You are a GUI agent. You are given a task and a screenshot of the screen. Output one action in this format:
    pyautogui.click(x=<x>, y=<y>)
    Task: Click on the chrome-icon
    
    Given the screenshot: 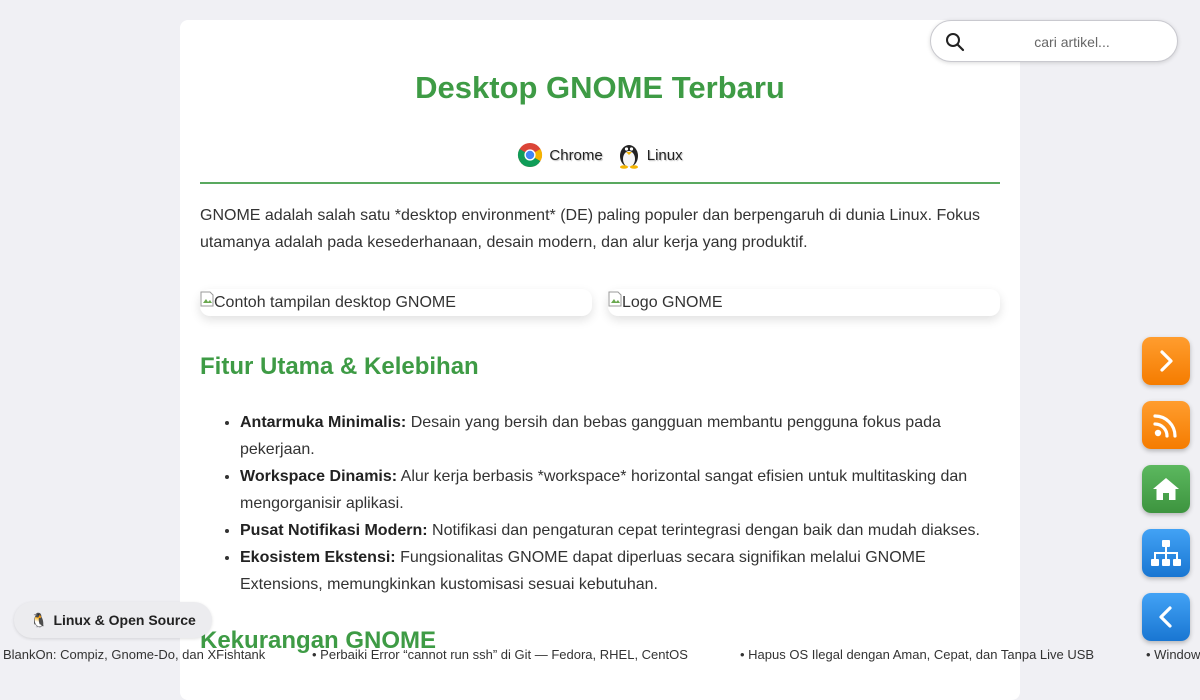 What is the action you would take?
    pyautogui.click(x=530, y=155)
    